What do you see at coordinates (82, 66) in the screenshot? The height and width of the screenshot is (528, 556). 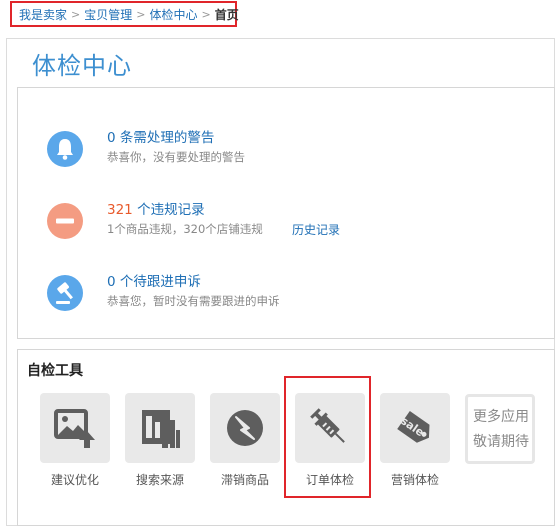 I see `page-title: 体检中心` at bounding box center [82, 66].